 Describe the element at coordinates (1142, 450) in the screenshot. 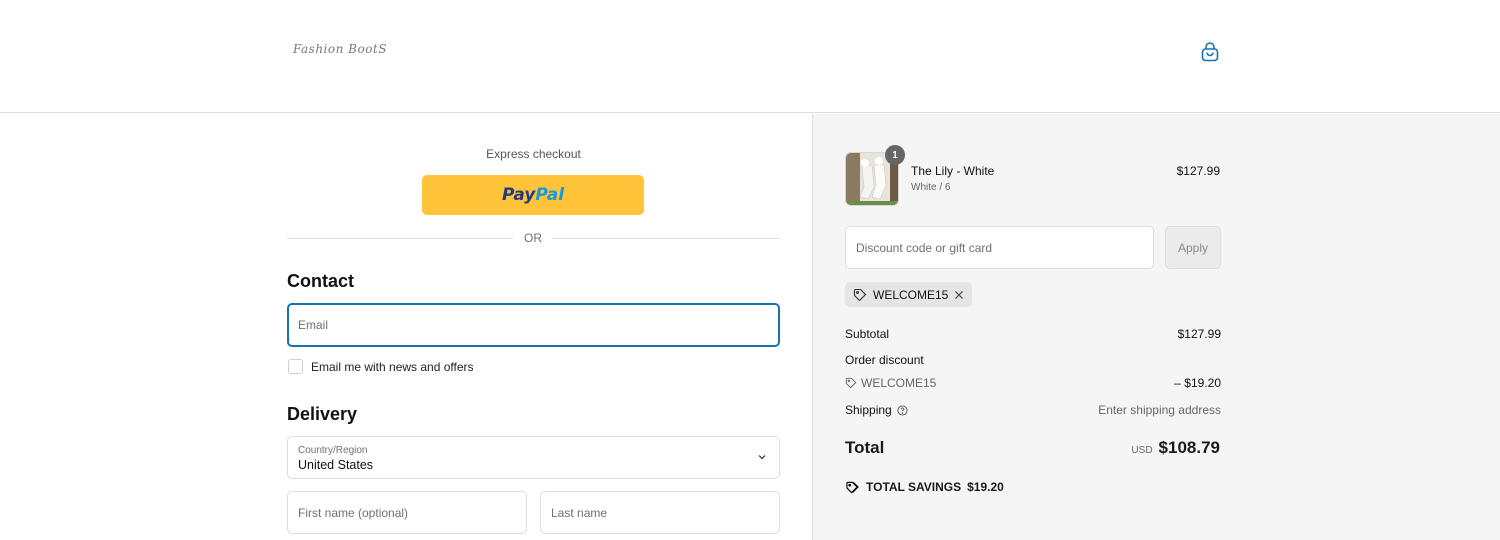

I see `total-currency: USD` at that location.